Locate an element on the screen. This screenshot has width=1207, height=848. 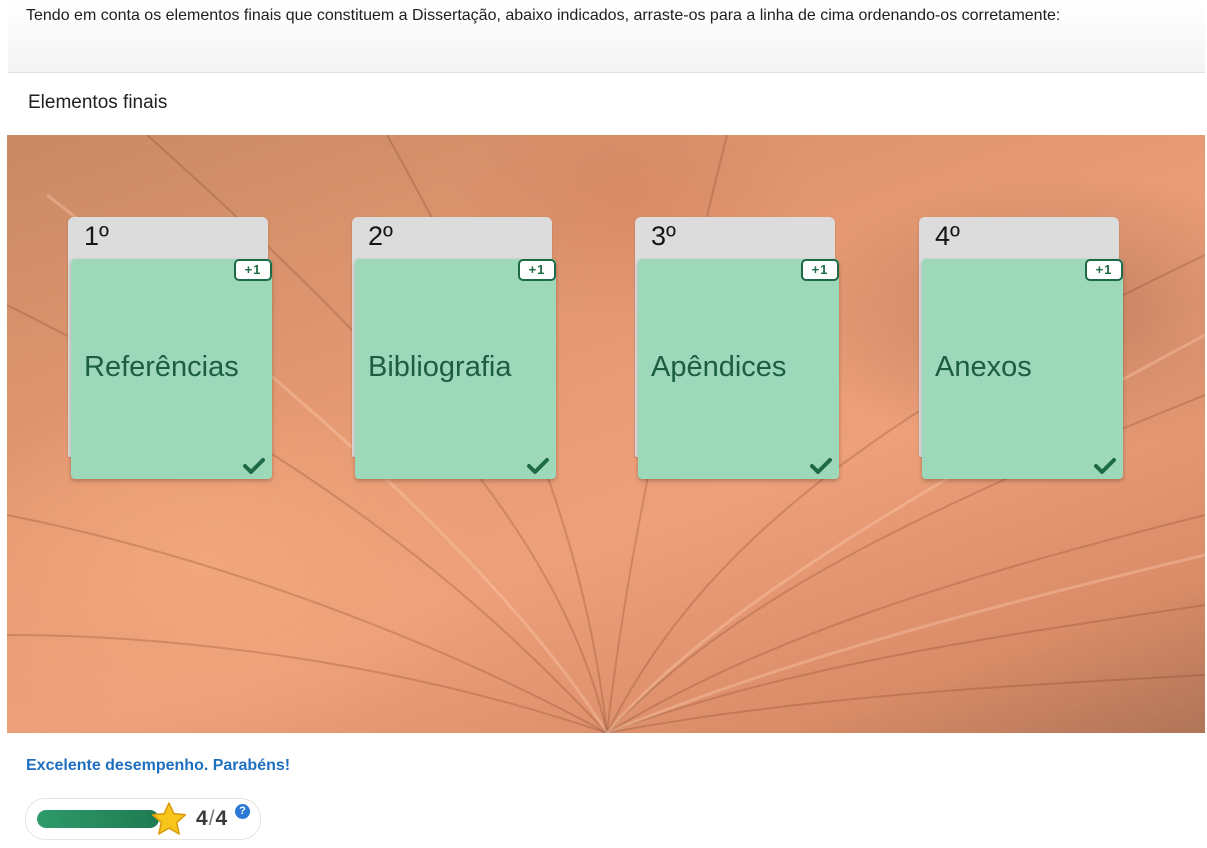
score-text: 4/4 is located at coordinates (211, 819).